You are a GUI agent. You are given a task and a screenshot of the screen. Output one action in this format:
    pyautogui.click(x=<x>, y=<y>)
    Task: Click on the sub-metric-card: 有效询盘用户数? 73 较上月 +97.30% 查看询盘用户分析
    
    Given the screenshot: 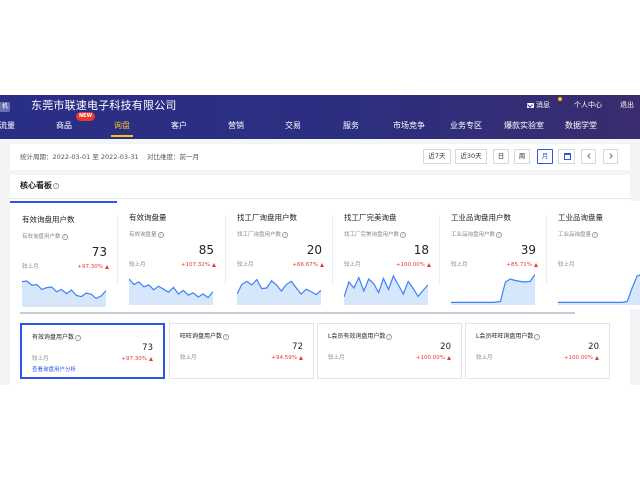 What is the action you would take?
    pyautogui.click(x=92, y=351)
    